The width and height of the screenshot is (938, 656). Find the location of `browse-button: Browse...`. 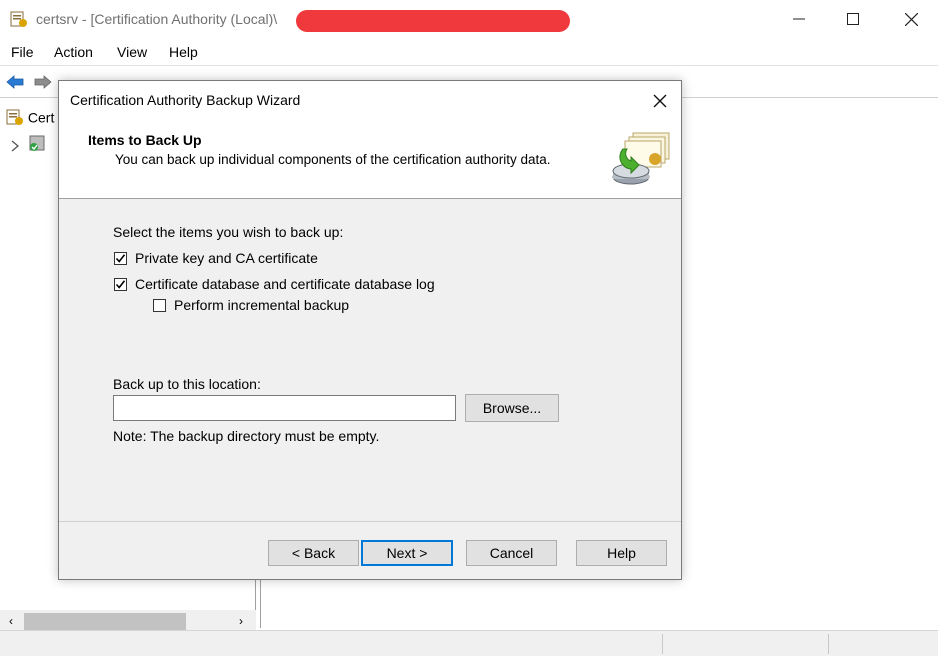

browse-button: Browse... is located at coordinates (512, 408).